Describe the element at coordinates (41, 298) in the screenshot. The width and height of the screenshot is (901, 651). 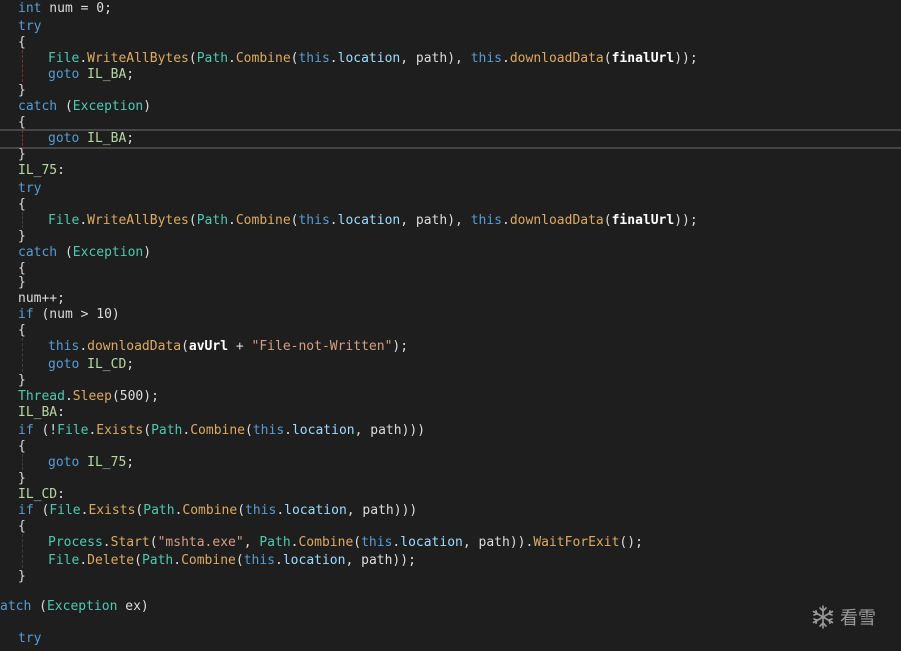
I see `code-token: num++;` at that location.